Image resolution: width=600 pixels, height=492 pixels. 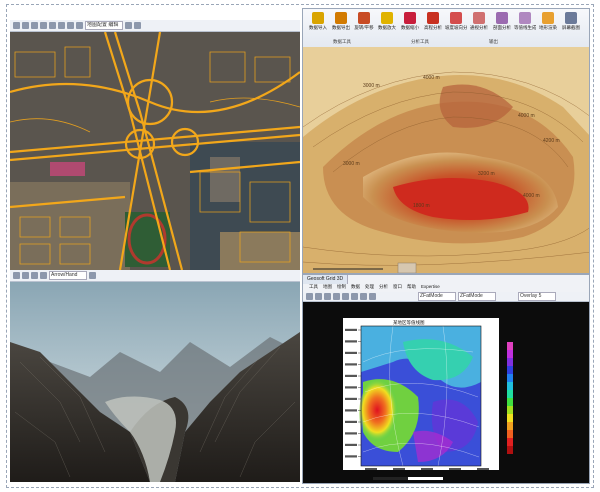 I want to click on zoom-in-icon, so click(x=34, y=25).